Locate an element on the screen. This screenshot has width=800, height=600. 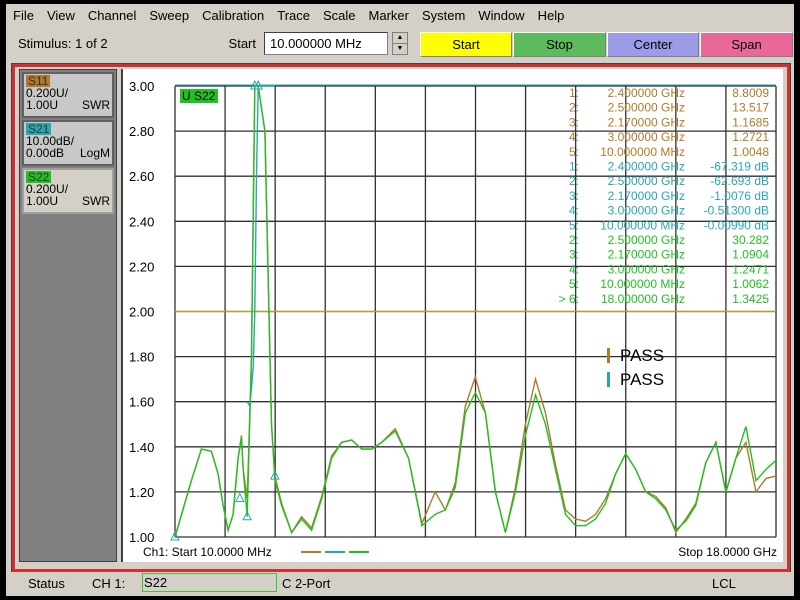
start-frequency-spinner: ▲ ▼ is located at coordinates (400, 43).